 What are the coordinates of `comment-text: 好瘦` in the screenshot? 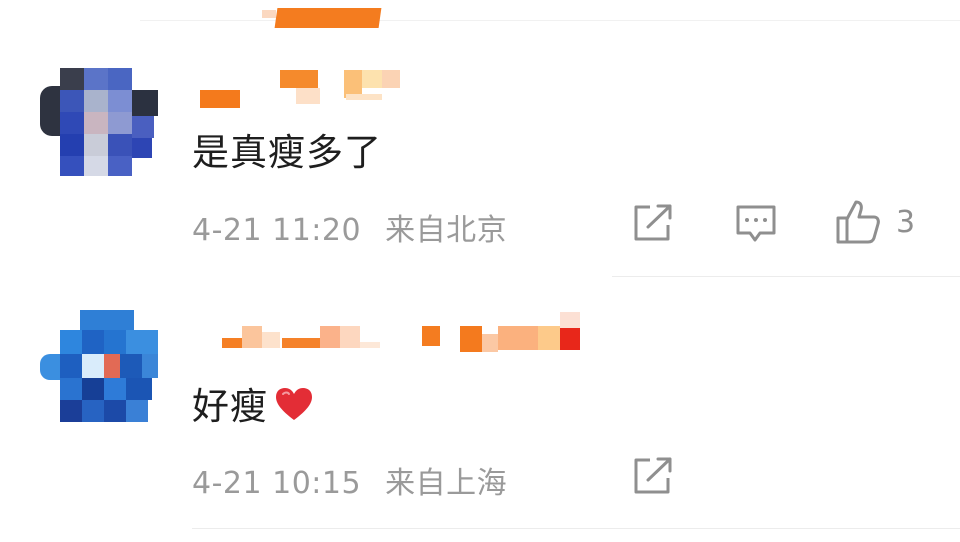 It's located at (253, 403).